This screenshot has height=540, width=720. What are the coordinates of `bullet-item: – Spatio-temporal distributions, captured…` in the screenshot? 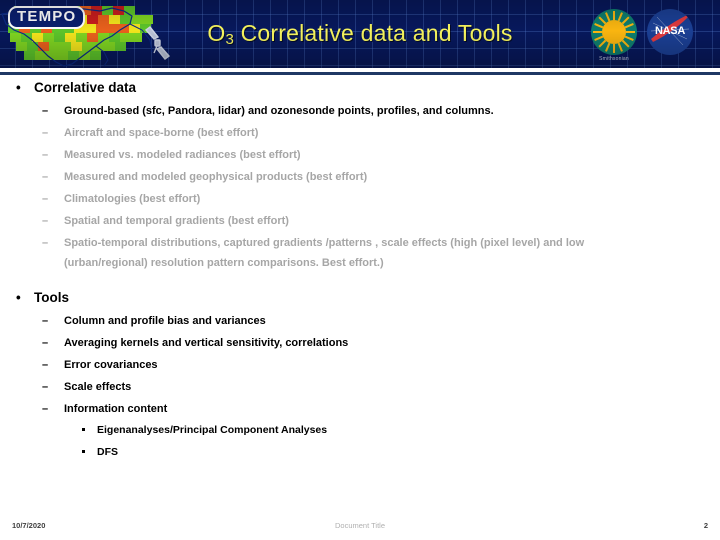 It's located at (360, 253).